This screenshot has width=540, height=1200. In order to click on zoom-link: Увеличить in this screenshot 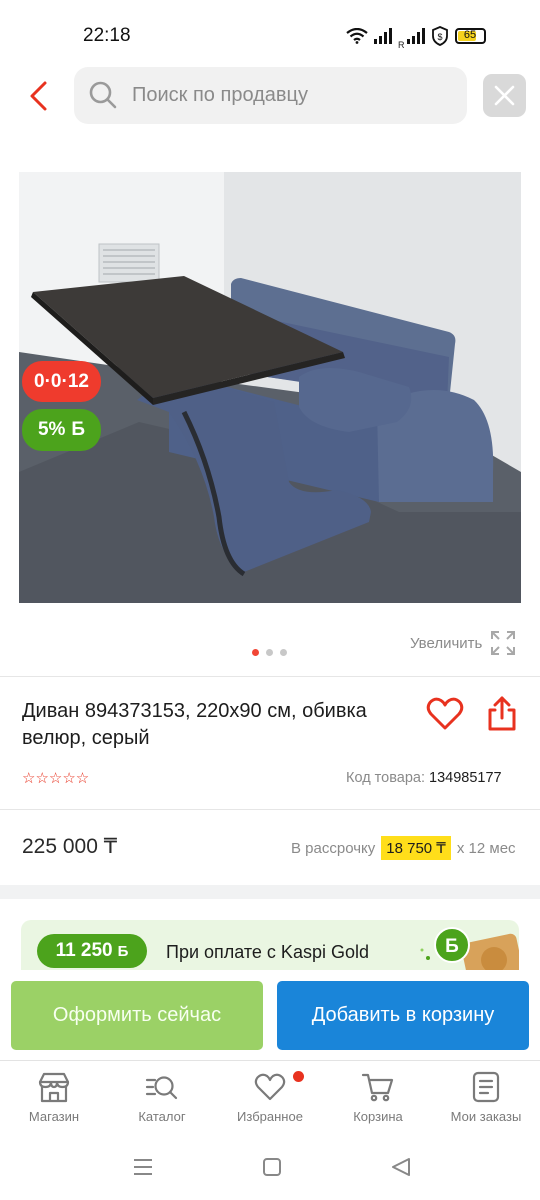, I will do `click(463, 643)`.